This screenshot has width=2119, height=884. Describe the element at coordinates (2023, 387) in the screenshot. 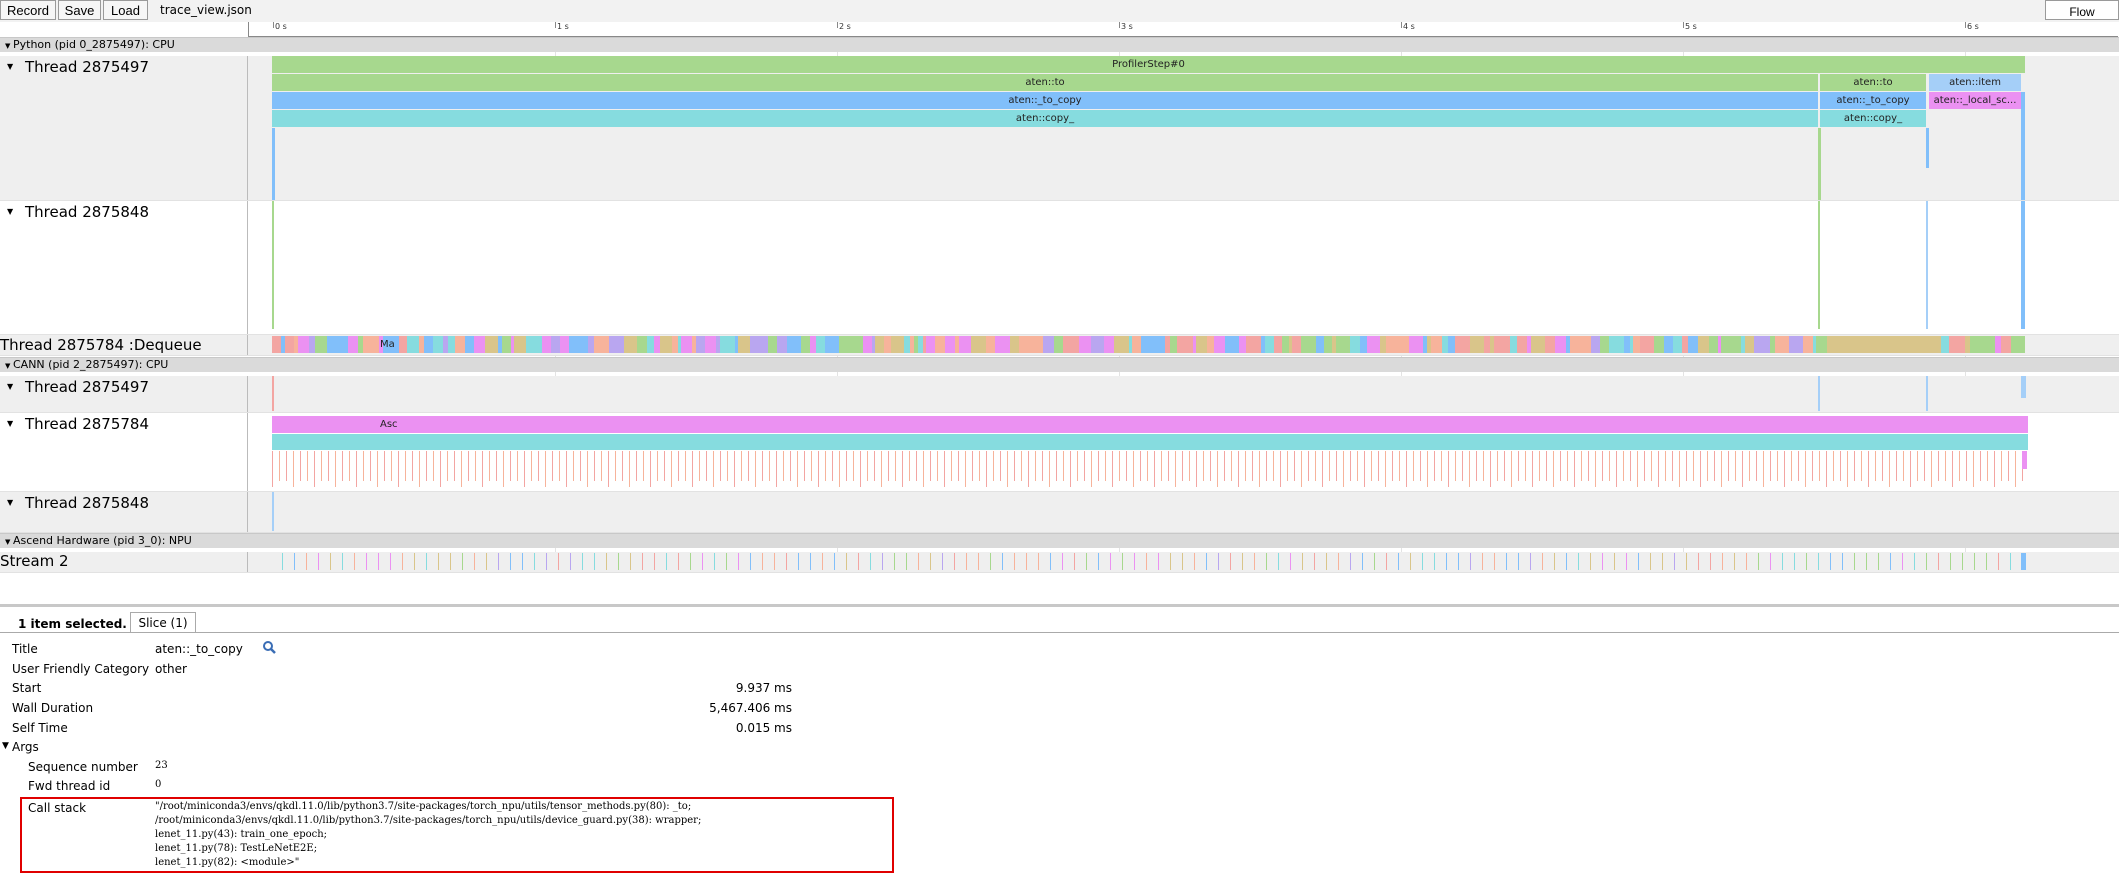

I see `slice-marker` at that location.